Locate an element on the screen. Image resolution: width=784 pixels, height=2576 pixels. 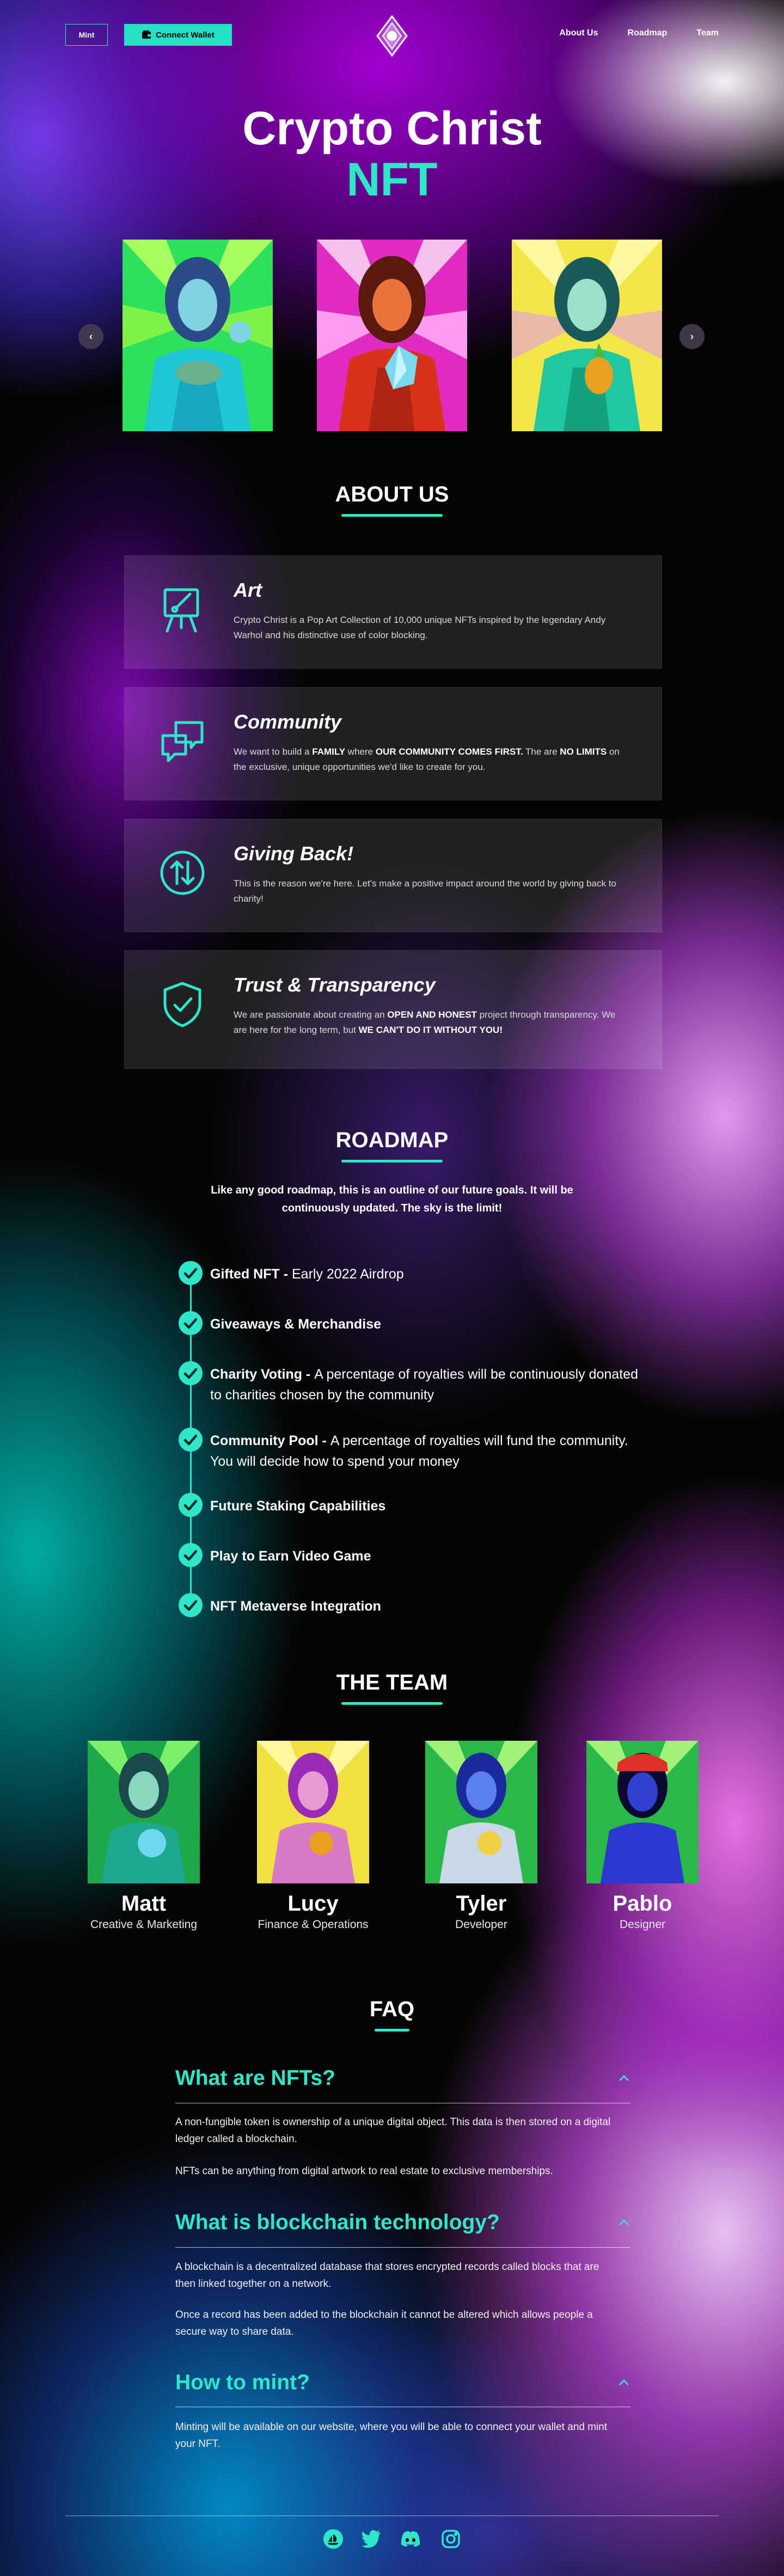
discord-icon is located at coordinates (410, 2539).